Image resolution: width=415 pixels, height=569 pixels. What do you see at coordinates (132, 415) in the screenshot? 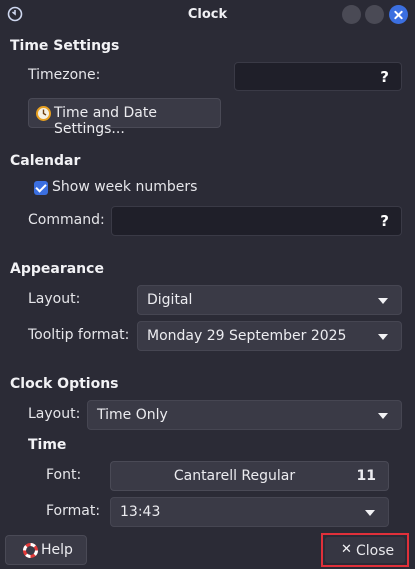
I see `clock-layout-value: Time Only` at bounding box center [132, 415].